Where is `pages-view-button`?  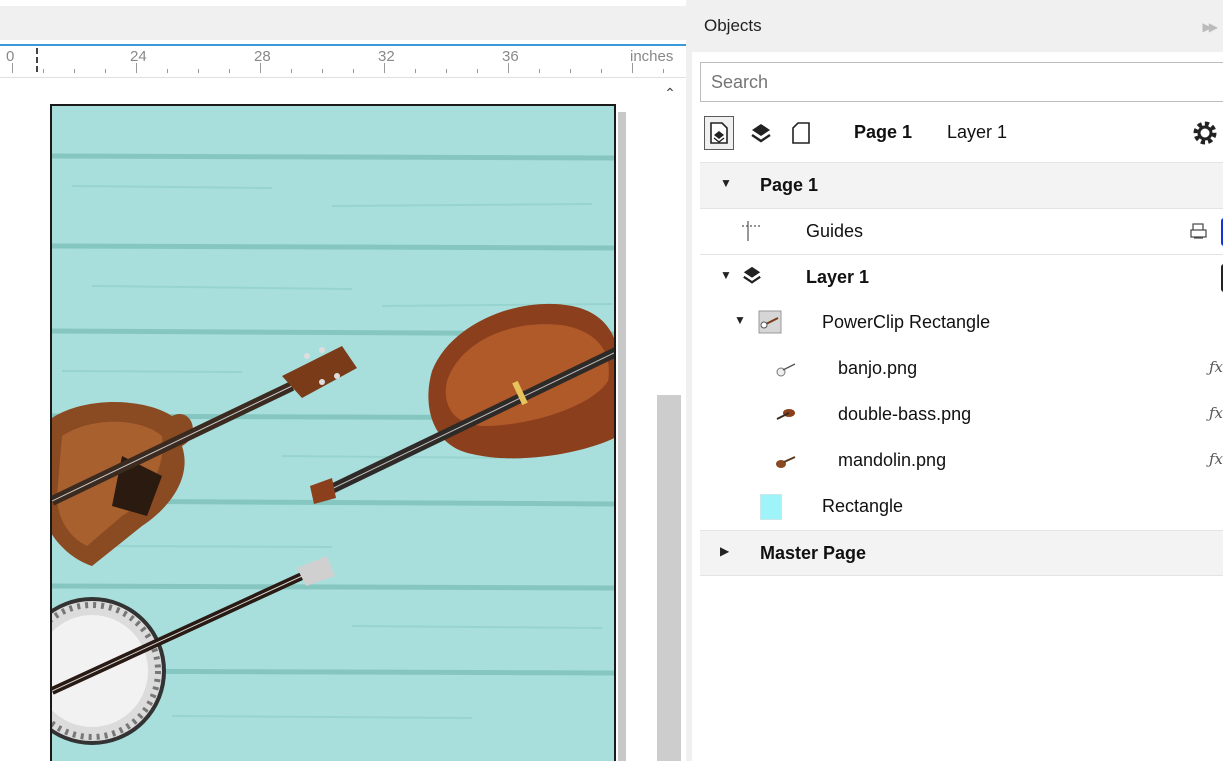 pages-view-button is located at coordinates (801, 133).